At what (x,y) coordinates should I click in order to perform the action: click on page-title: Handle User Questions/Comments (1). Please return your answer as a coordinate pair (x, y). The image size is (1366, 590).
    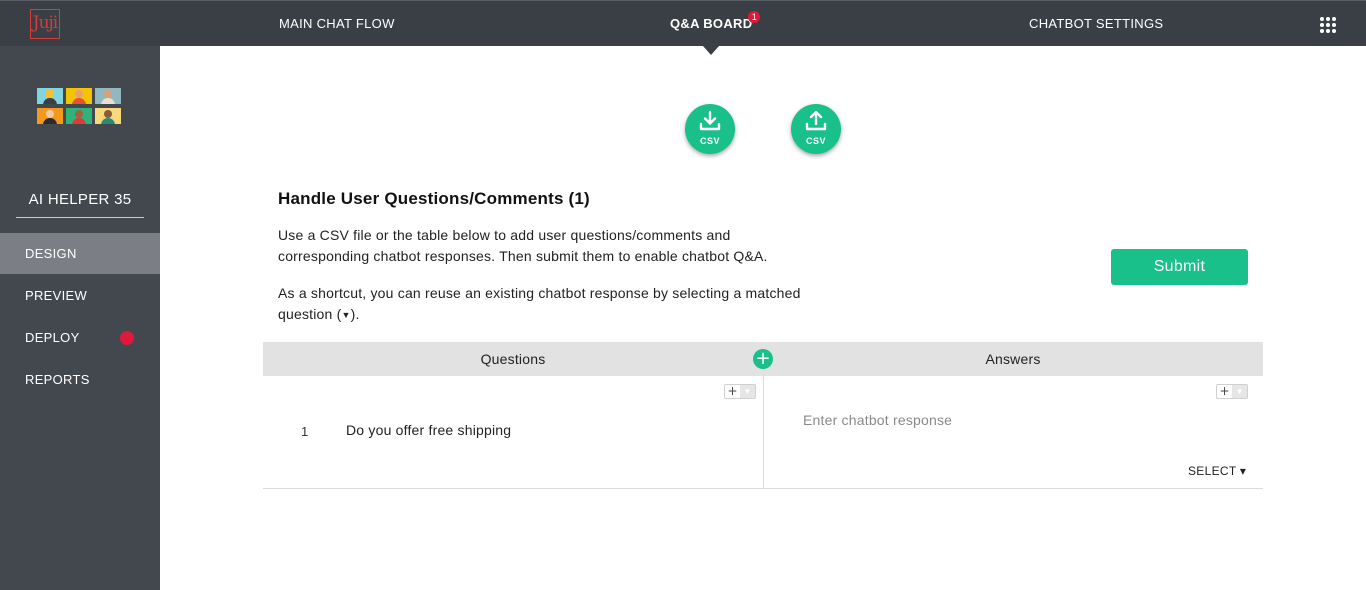
    Looking at the image, I should click on (434, 198).